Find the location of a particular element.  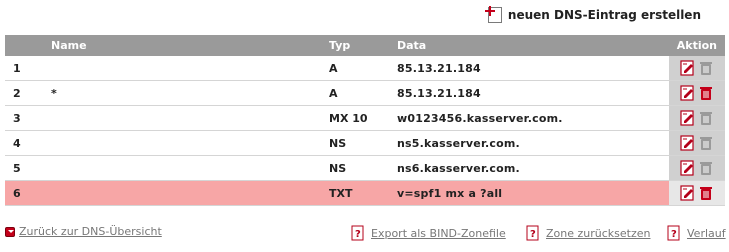

new-dns-entry-label: neuen DNS-Eintrag erstellen is located at coordinates (604, 15).